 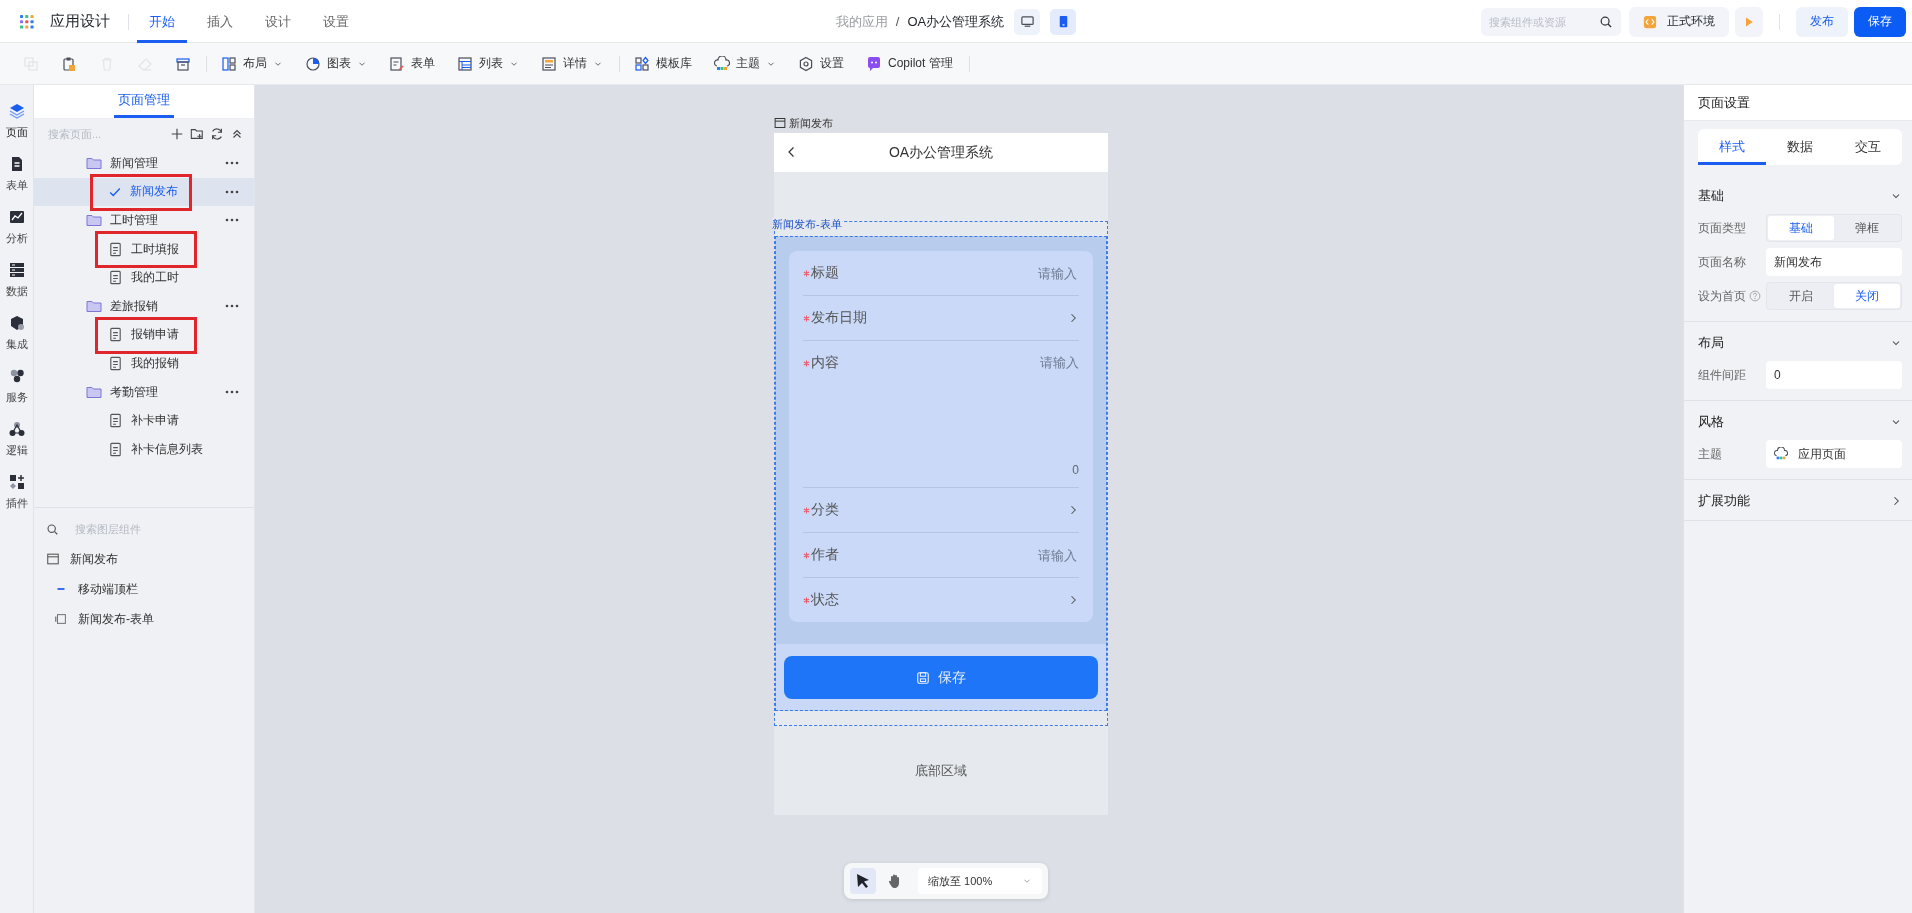 I want to click on rail-item: 逻辑, so click(x=17, y=447).